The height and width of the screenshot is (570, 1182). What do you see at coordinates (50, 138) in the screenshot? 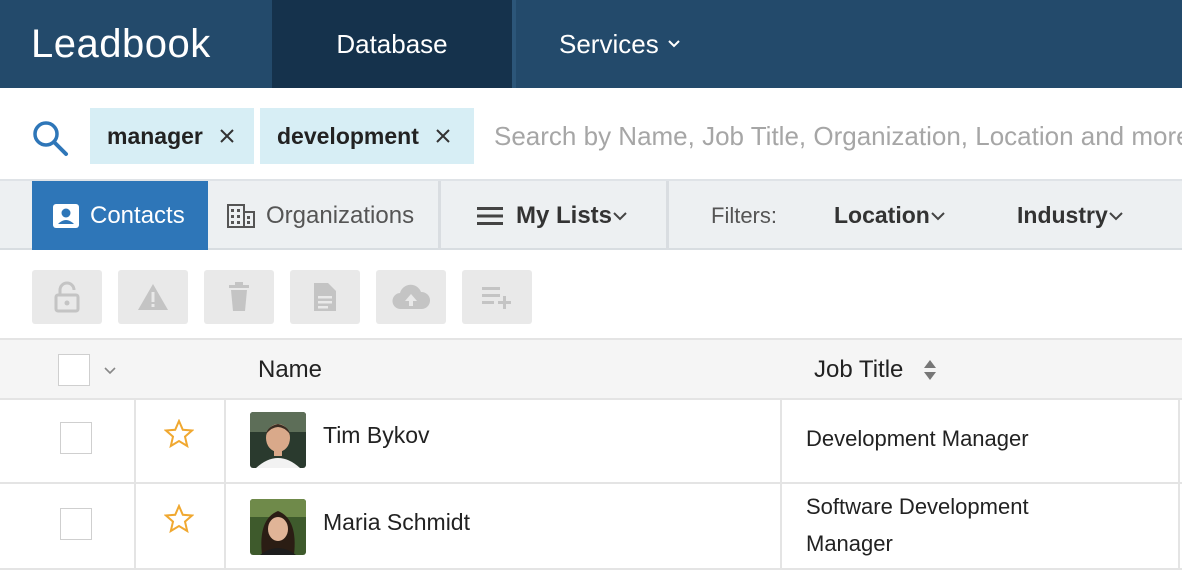
I see `search-icon` at bounding box center [50, 138].